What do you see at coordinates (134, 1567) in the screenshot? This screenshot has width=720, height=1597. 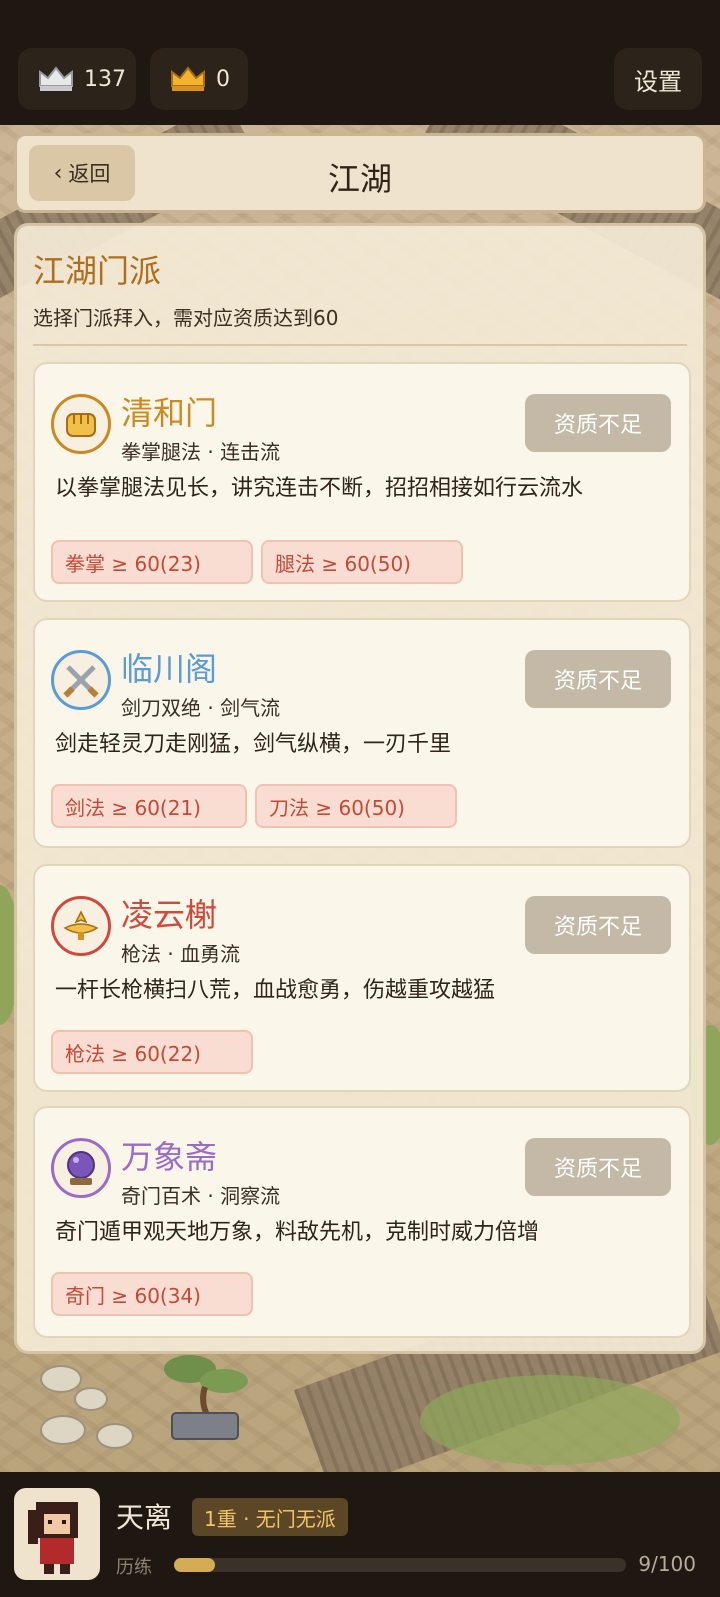 I see `xp-label: 历练` at bounding box center [134, 1567].